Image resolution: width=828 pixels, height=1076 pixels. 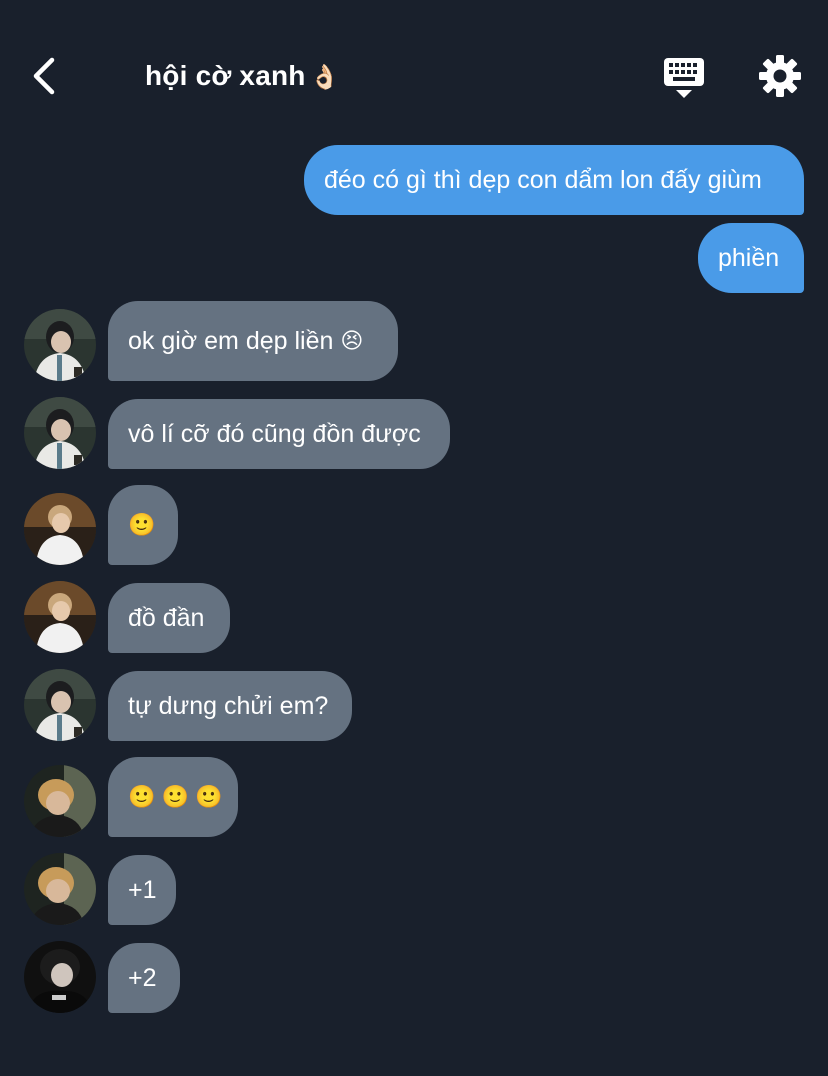 I want to click on message-text: phiền, so click(x=749, y=258).